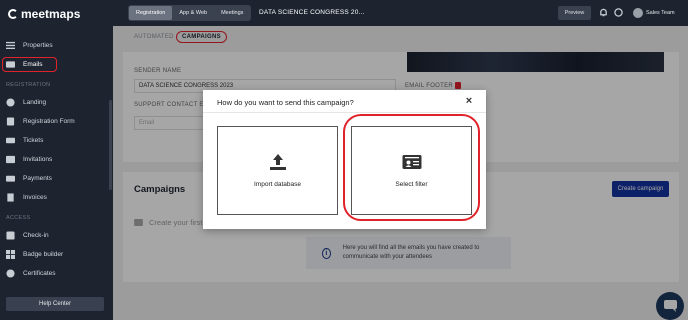 This screenshot has height=320, width=688. Describe the element at coordinates (10, 45) in the screenshot. I see `list-icon` at that location.